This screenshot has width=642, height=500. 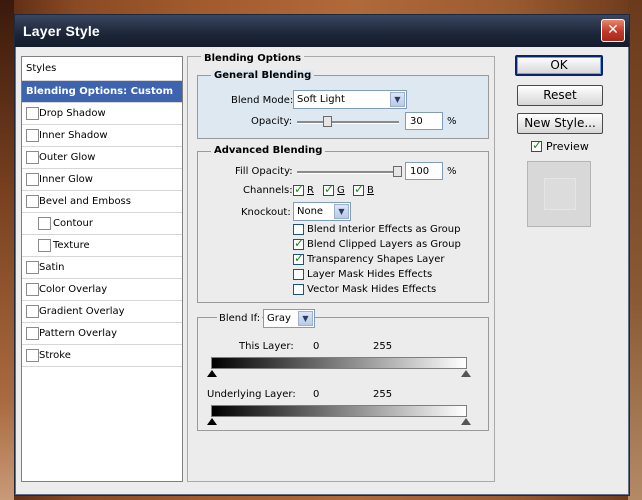 I want to click on style-item-outer-glow: Outer Glow, so click(x=102, y=158).